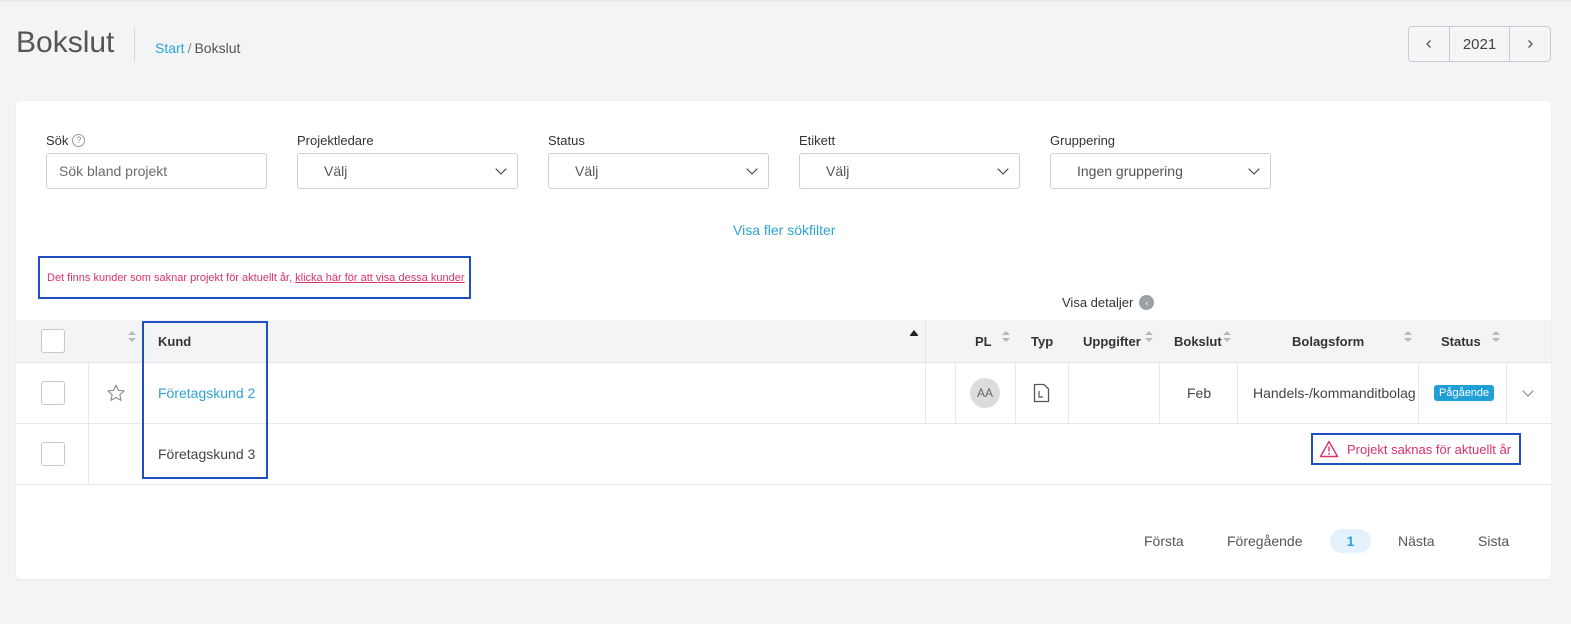  What do you see at coordinates (1329, 449) in the screenshot?
I see `warning-icon` at bounding box center [1329, 449].